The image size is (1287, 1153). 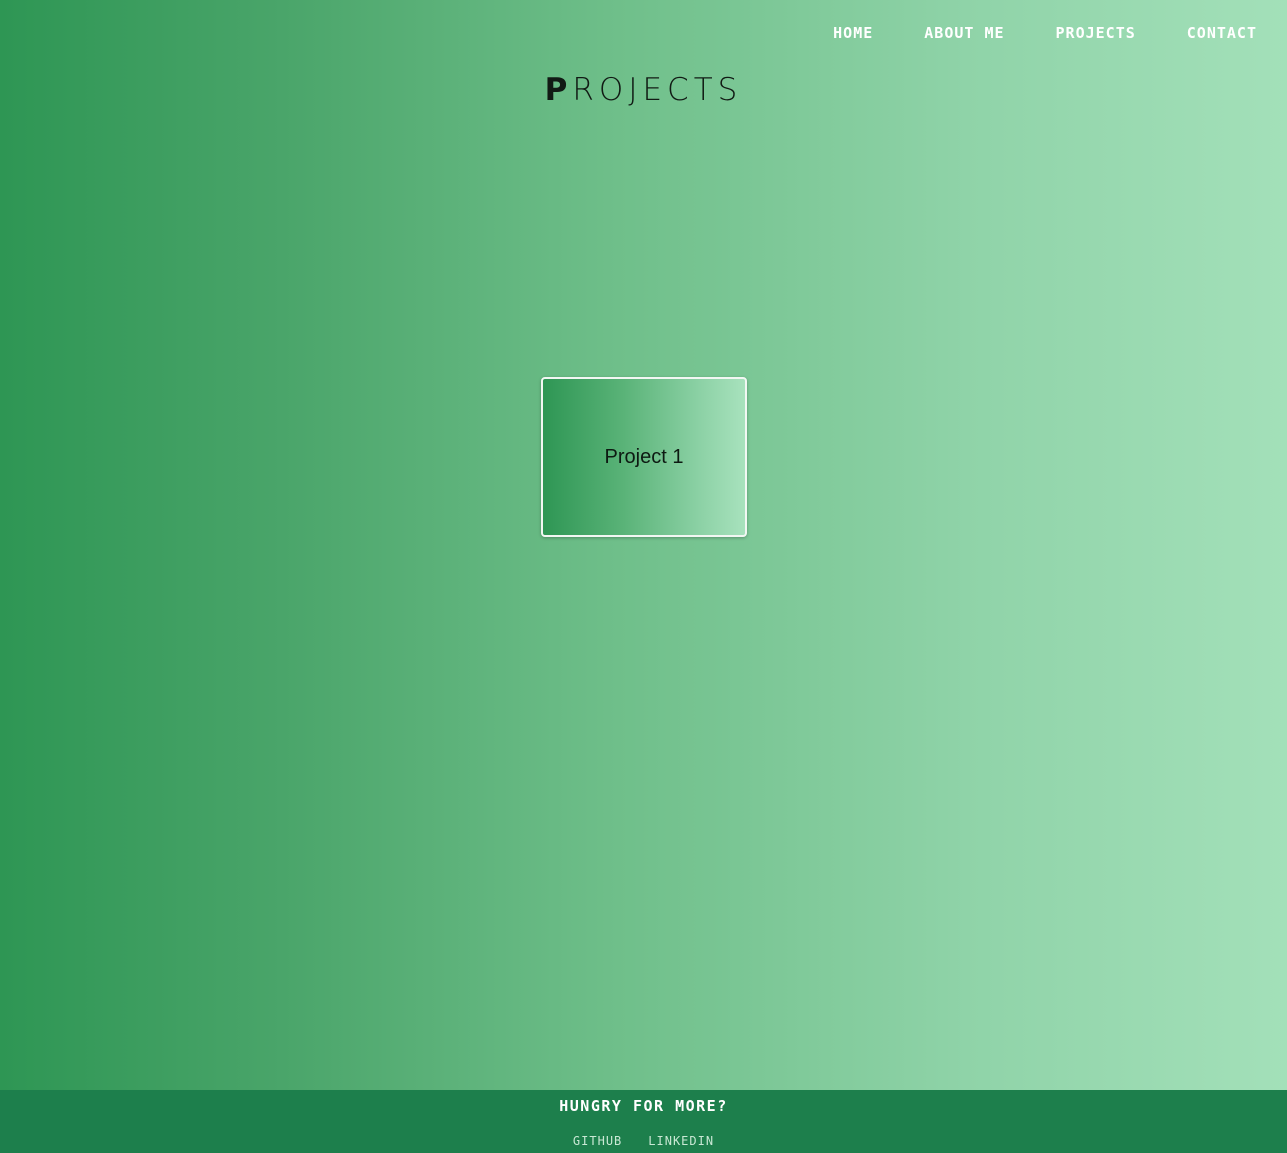 I want to click on page-title: PROJECTS, so click(x=643, y=90).